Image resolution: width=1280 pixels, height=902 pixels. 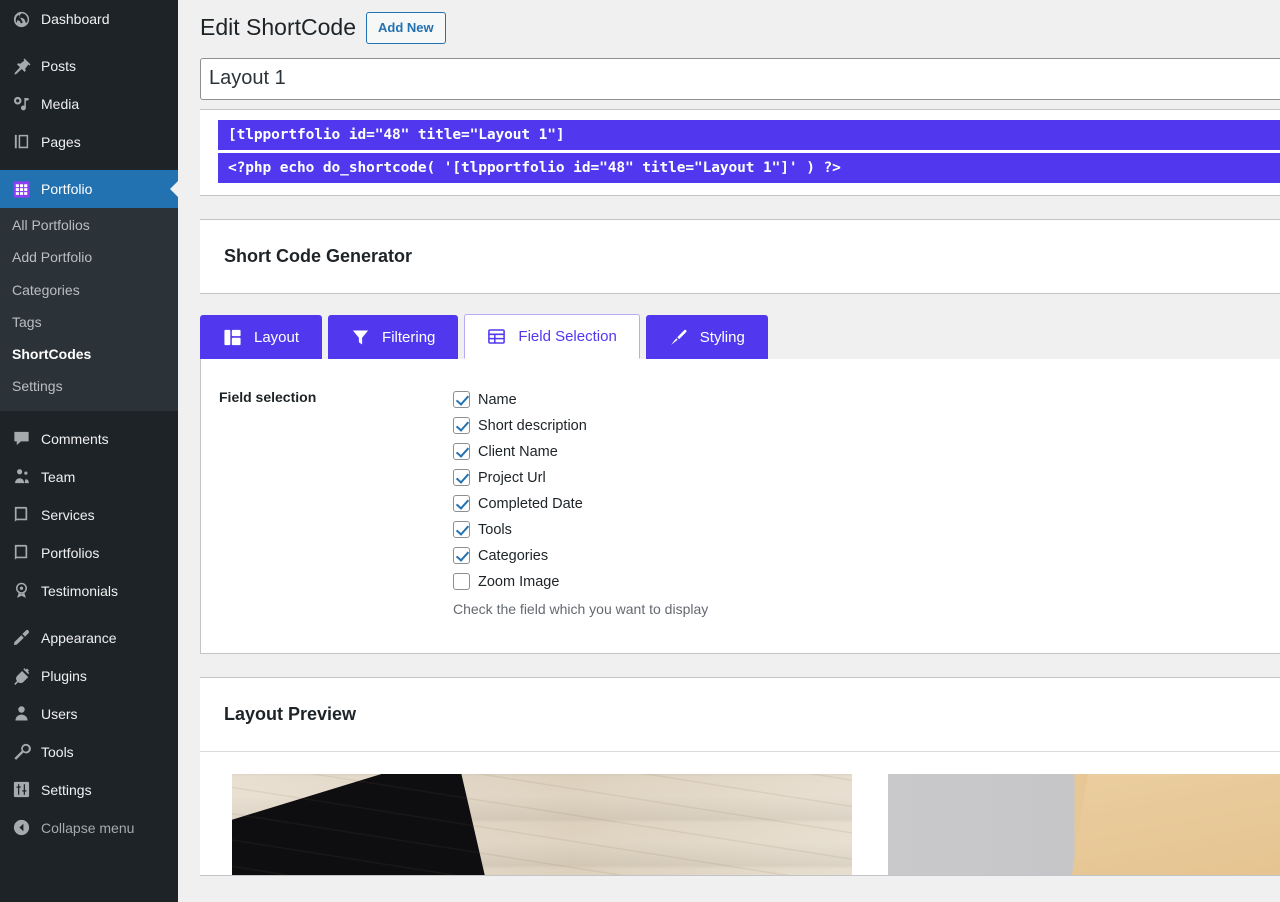 I want to click on checkbox-label: Client Name, so click(x=518, y=451).